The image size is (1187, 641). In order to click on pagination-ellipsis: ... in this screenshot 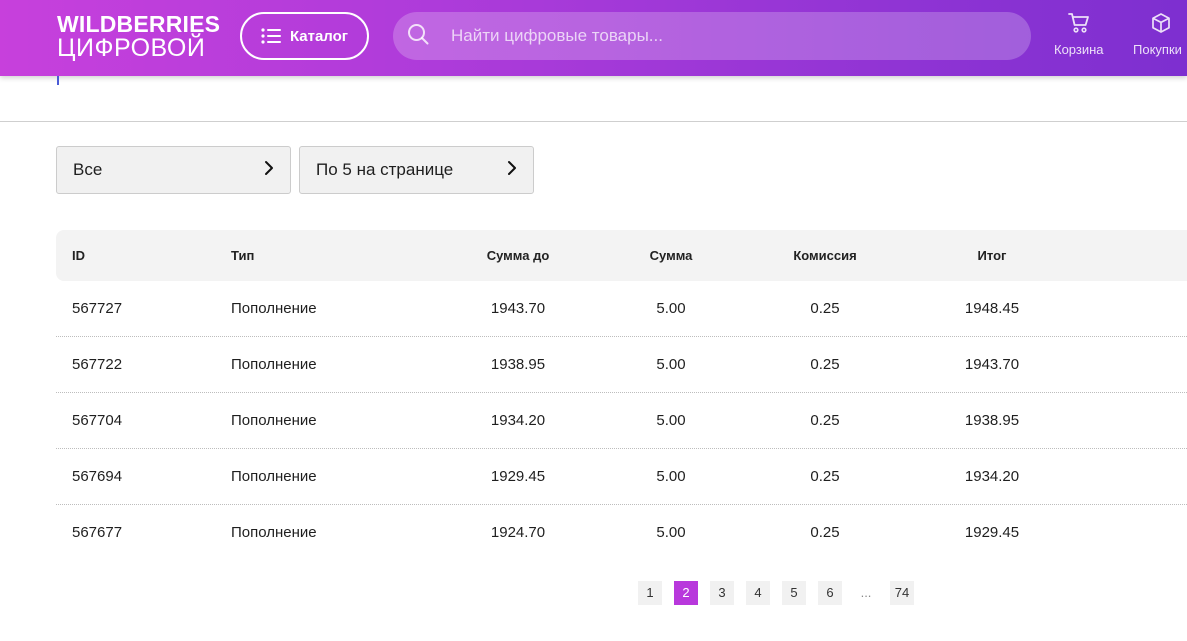, I will do `click(866, 592)`.